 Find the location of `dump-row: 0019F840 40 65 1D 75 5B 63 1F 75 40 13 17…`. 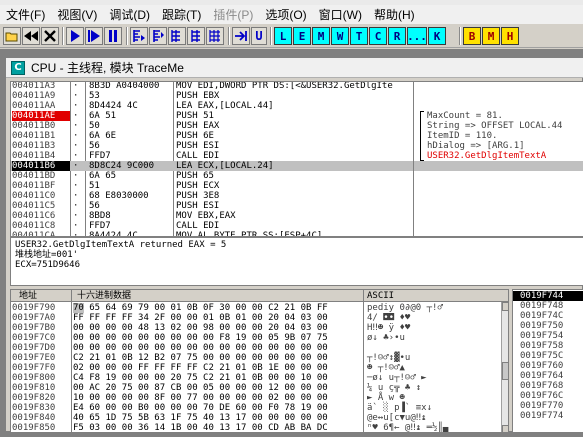

dump-row: 0019F840 40 65 1D 75 5B 63 1F 75 40 13 17… is located at coordinates (256, 418).